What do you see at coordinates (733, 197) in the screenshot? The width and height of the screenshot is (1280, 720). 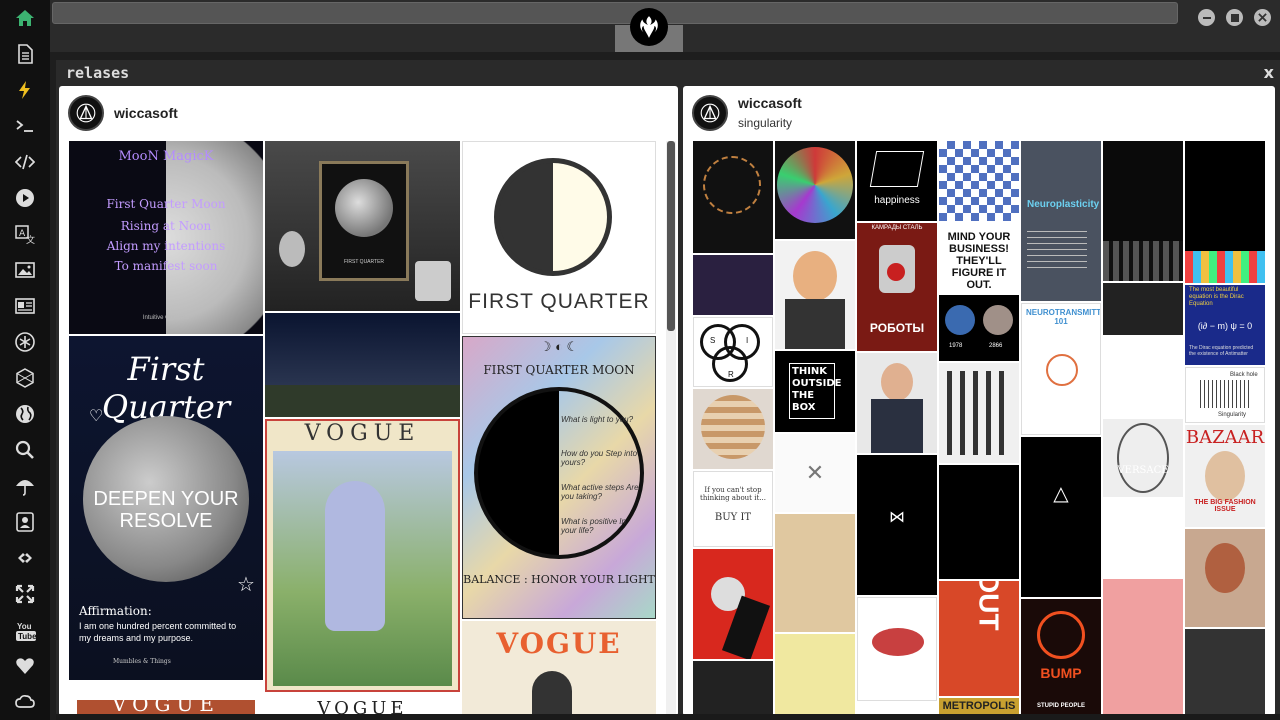 I see `string-art-tile` at bounding box center [733, 197].